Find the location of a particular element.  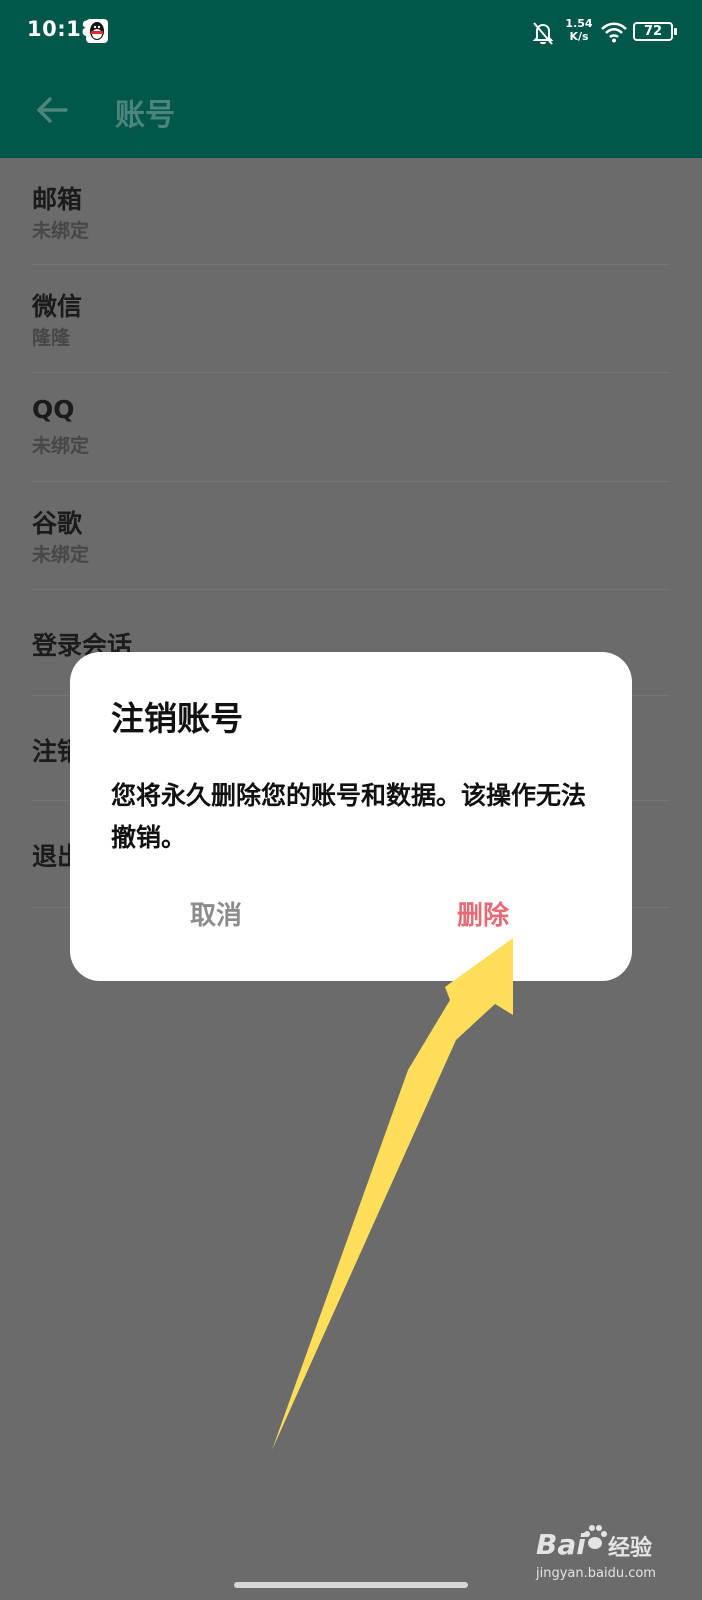

annotation-arrow-icon is located at coordinates (392, 1194).